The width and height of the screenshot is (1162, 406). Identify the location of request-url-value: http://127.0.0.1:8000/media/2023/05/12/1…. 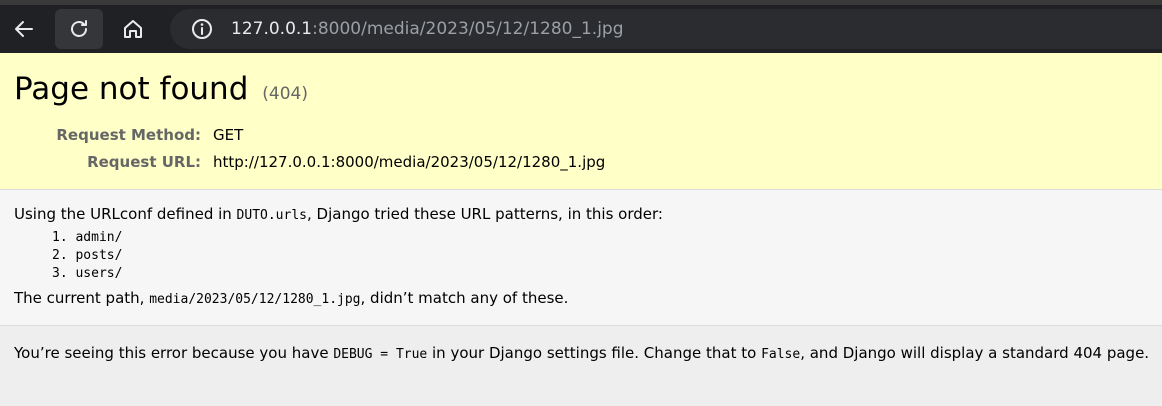
(409, 161).